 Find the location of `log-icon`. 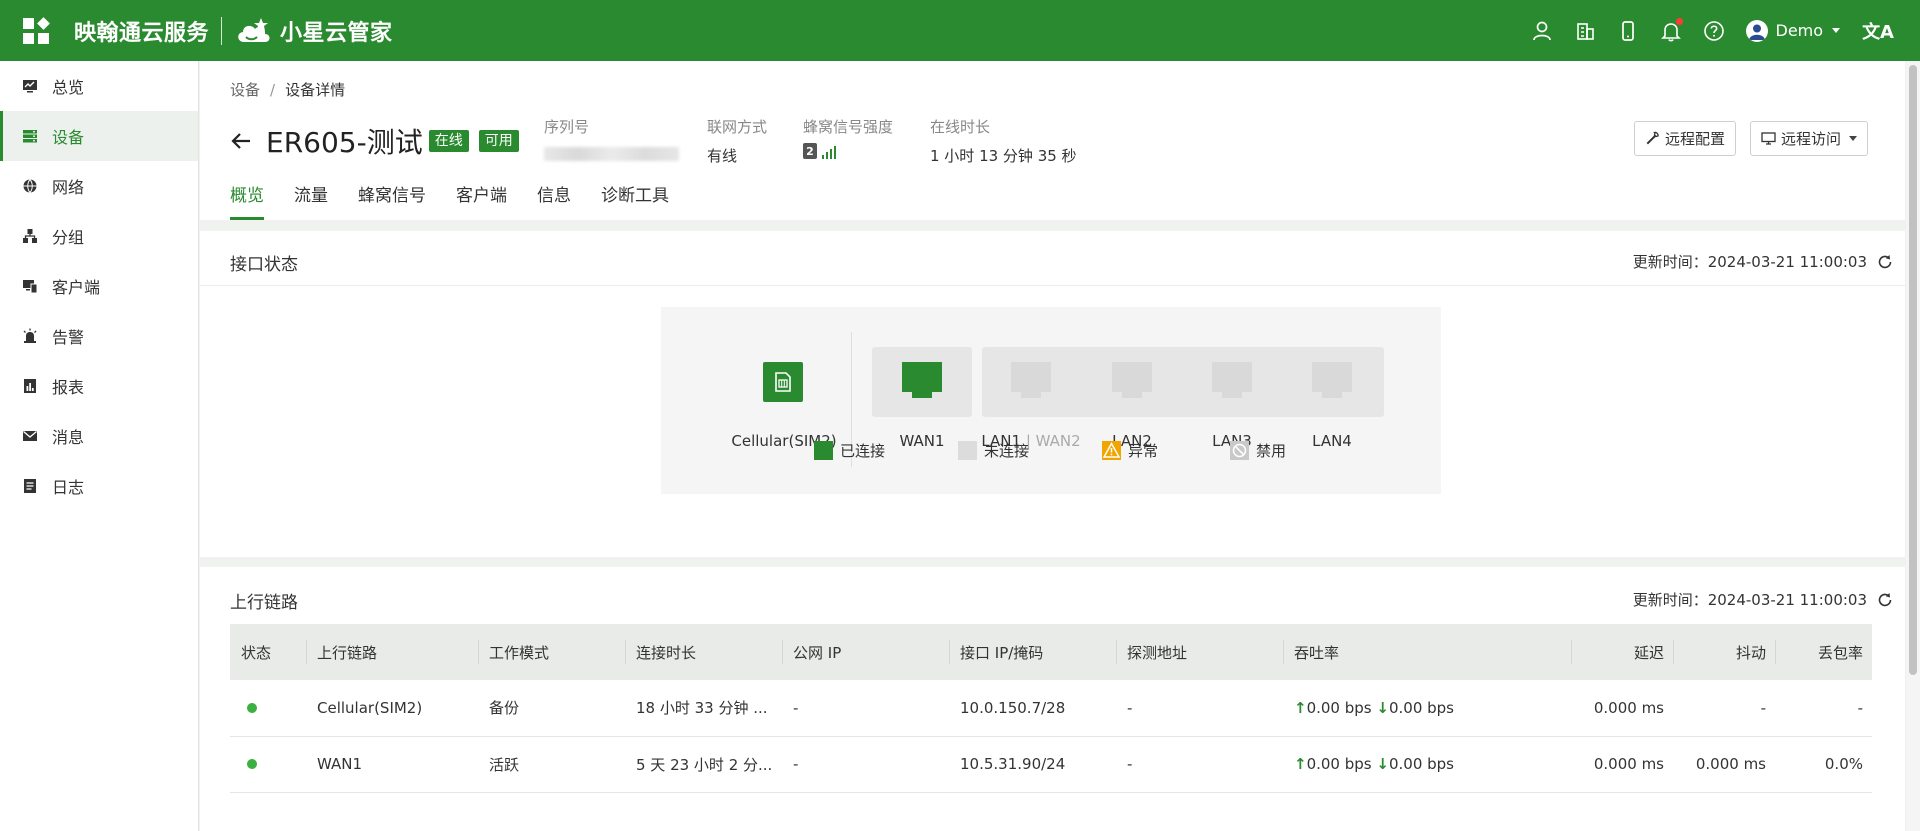

log-icon is located at coordinates (30, 486).